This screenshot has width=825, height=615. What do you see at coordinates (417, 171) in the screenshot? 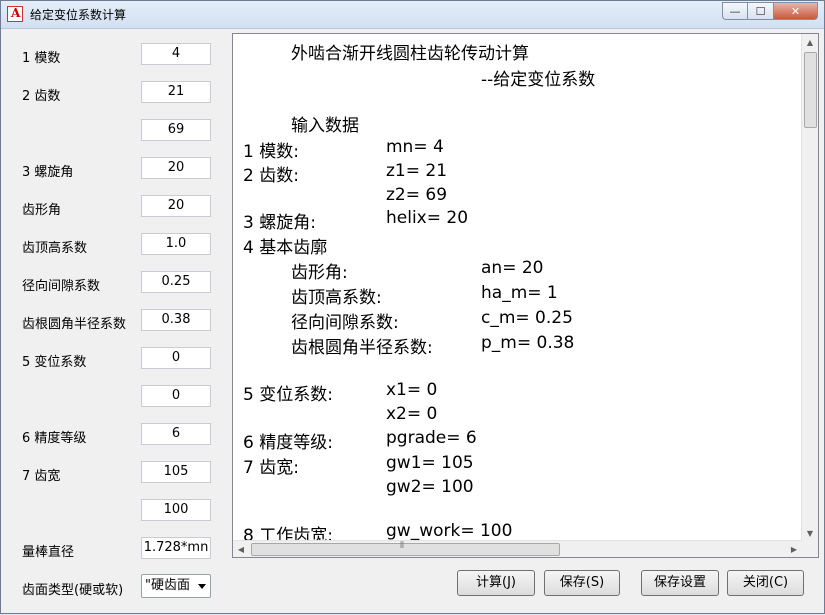
I see `row-teeth-z1: z1= 21` at bounding box center [417, 171].